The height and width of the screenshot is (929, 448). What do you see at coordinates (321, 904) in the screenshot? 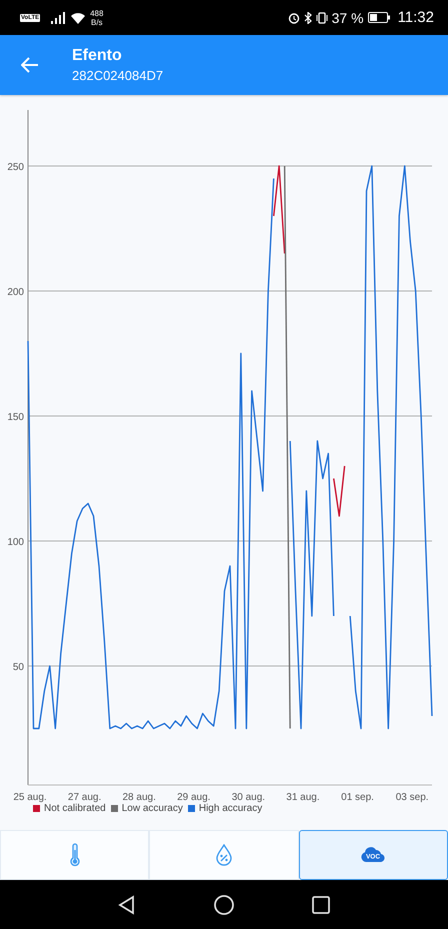
I see `nav-recents-icon` at bounding box center [321, 904].